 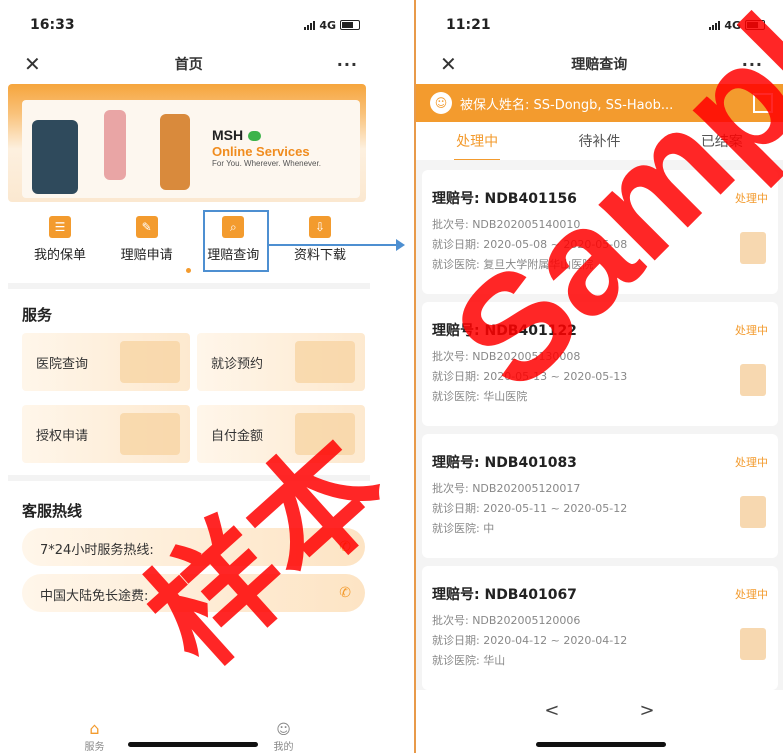 What do you see at coordinates (319, 227) in the screenshot?
I see `download-icon: ⇩` at bounding box center [319, 227].